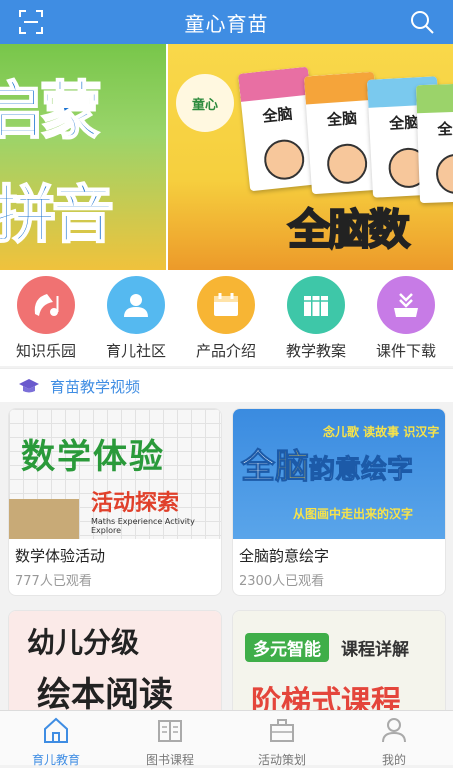  I want to click on tab-parenting-education: 育儿教育, so click(56, 741).